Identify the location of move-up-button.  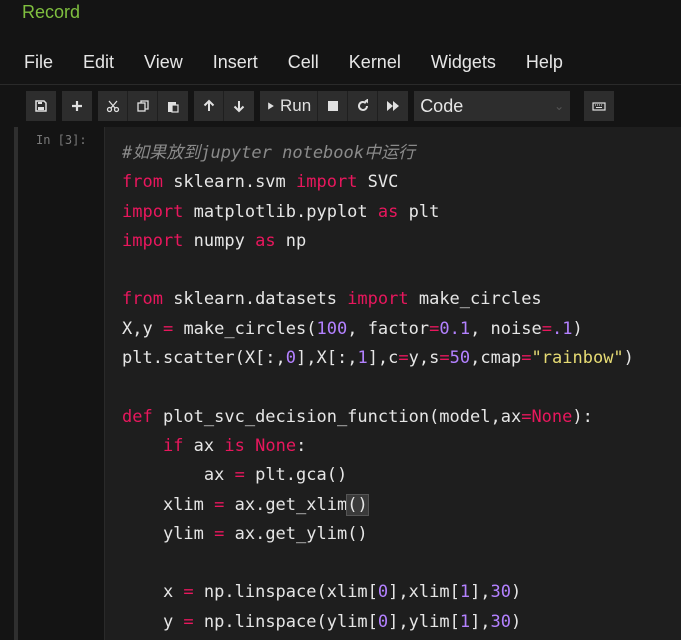
(209, 106).